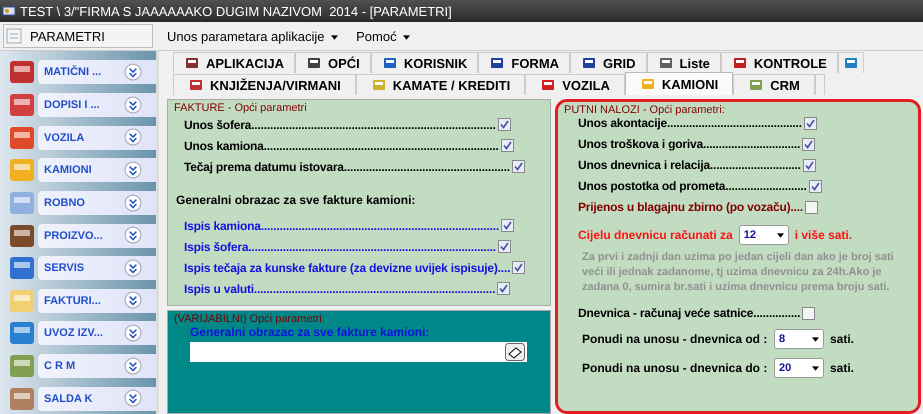 The image size is (923, 414). What do you see at coordinates (738, 272) in the screenshot?
I see `help-text: Za prvi i zadnji dan uzima po jedan cijeli dan ako je broj sati veći ili jednak zadanome, tj uzima dnevnicu za 24h.Ako je zadana 0, sumira br.sati i uzima dnevnicu prema broju sati.` at bounding box center [738, 272].